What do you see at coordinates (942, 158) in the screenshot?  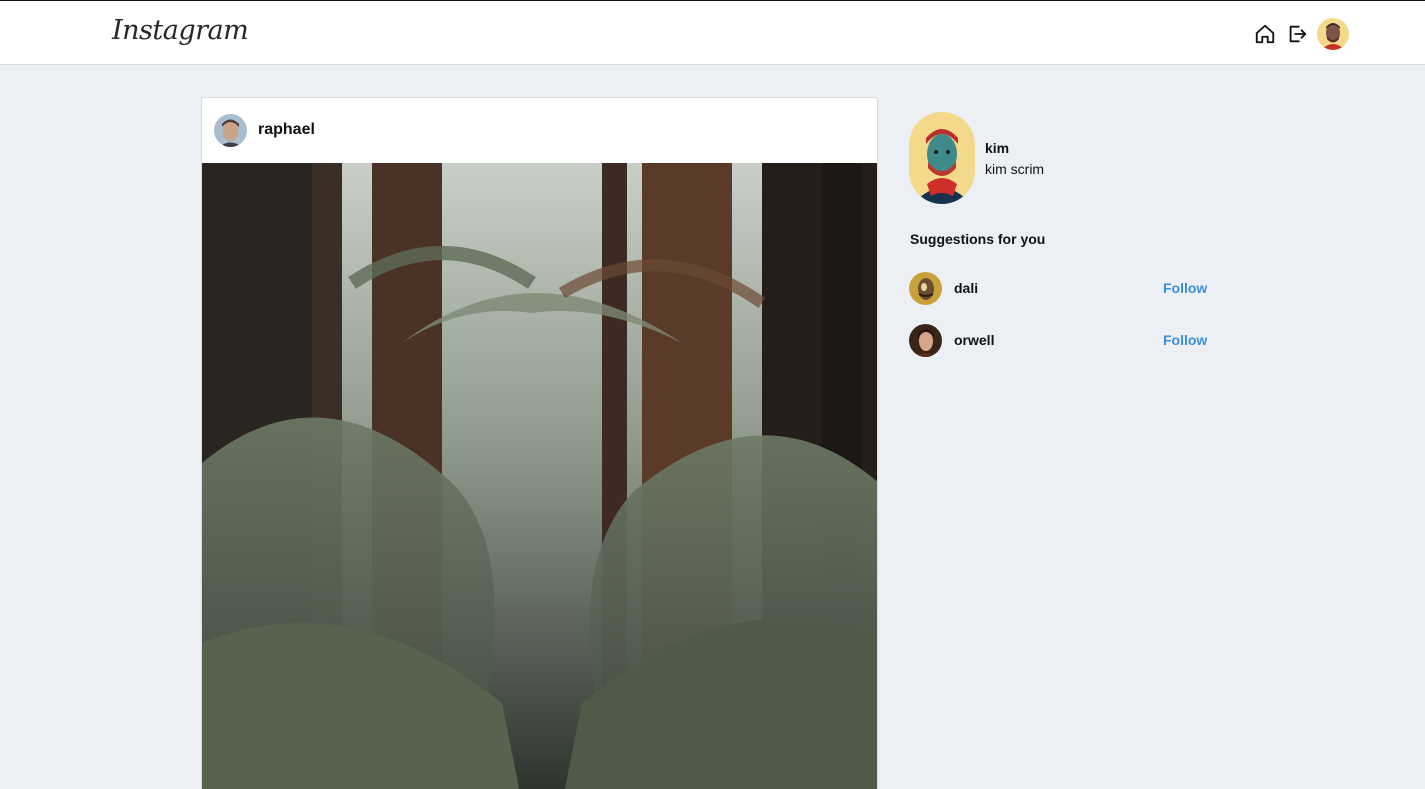 I see `current-user-avatar` at bounding box center [942, 158].